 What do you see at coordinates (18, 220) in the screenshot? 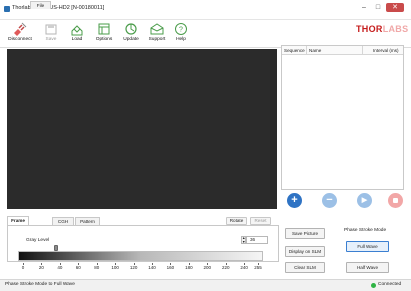
I see `tab-frame: Frame` at bounding box center [18, 220].